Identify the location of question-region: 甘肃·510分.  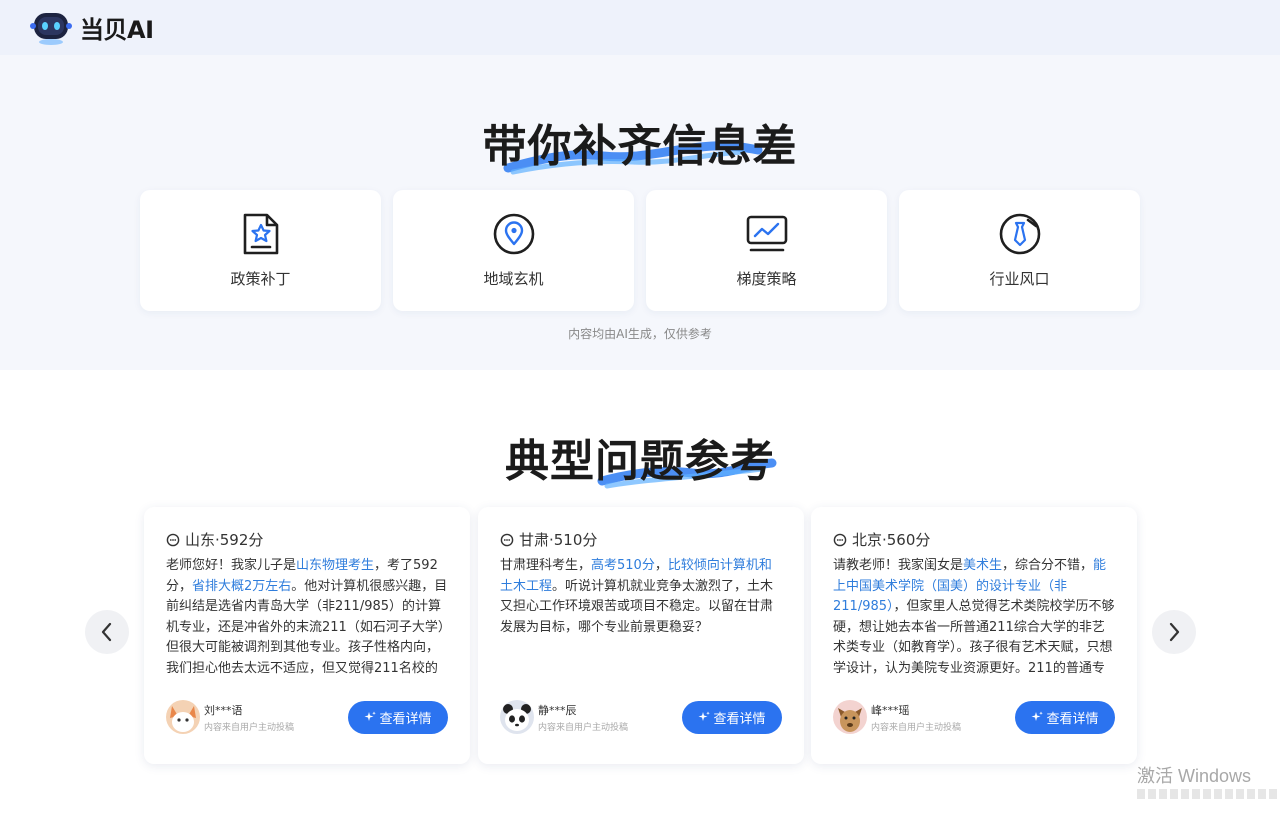
(548, 539).